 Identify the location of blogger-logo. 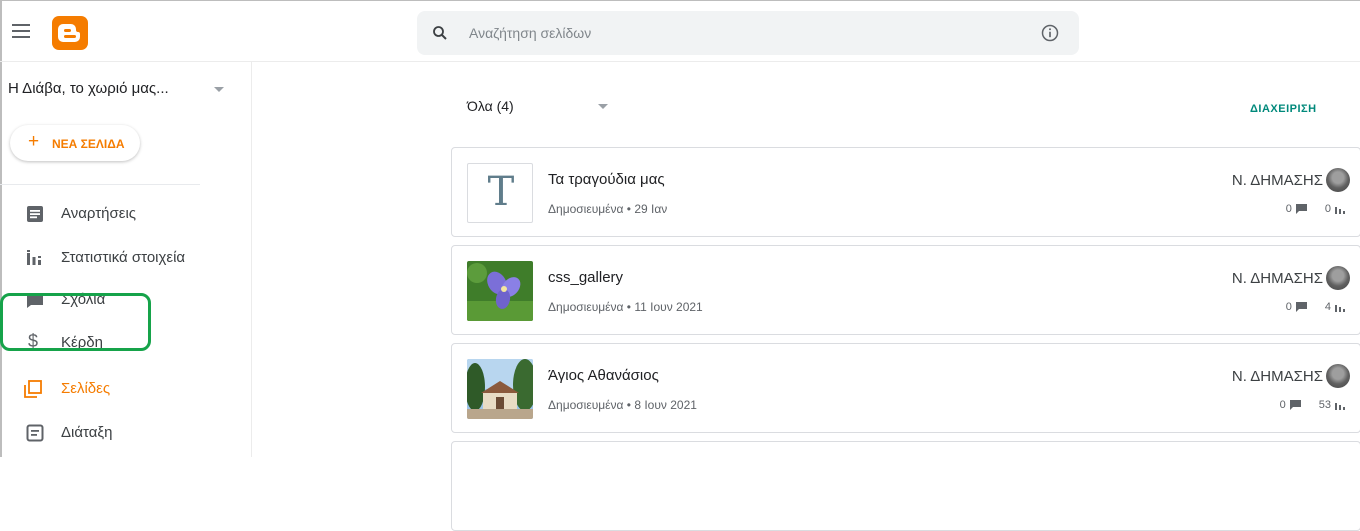
(70, 33).